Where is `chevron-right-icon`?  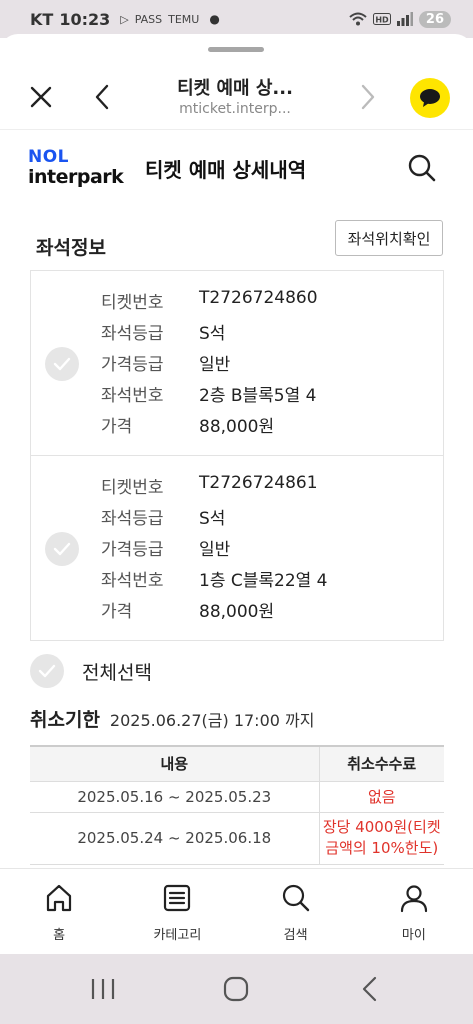
chevron-right-icon is located at coordinates (368, 97).